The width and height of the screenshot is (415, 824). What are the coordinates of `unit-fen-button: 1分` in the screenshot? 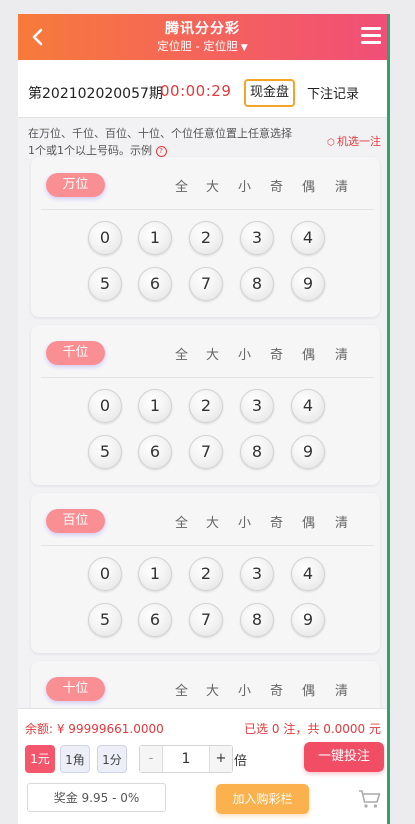 It's located at (112, 759).